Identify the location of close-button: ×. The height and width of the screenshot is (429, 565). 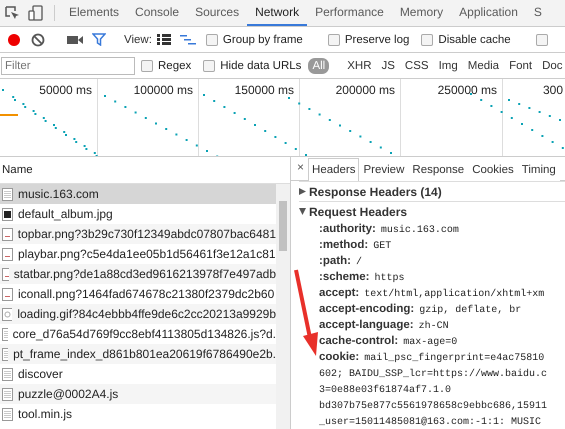
(300, 170).